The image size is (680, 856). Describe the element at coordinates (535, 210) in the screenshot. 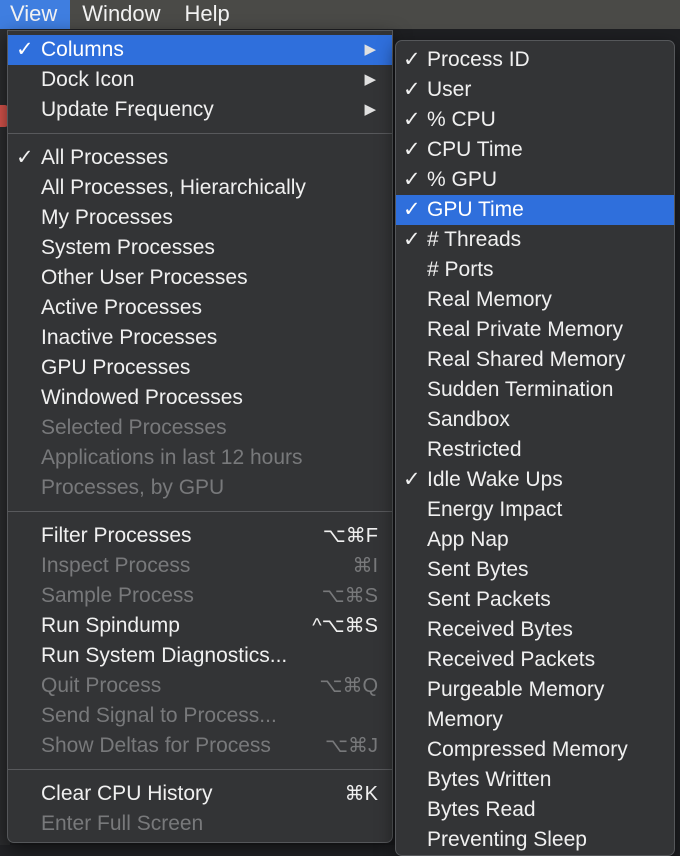

I see `column-option-gpu-time: ✓ GPU Time` at that location.